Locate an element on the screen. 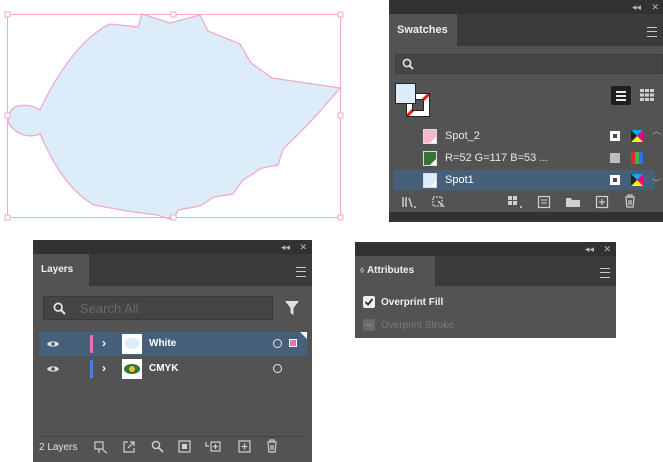 The width and height of the screenshot is (663, 462). new-swatch-icon is located at coordinates (602, 202).